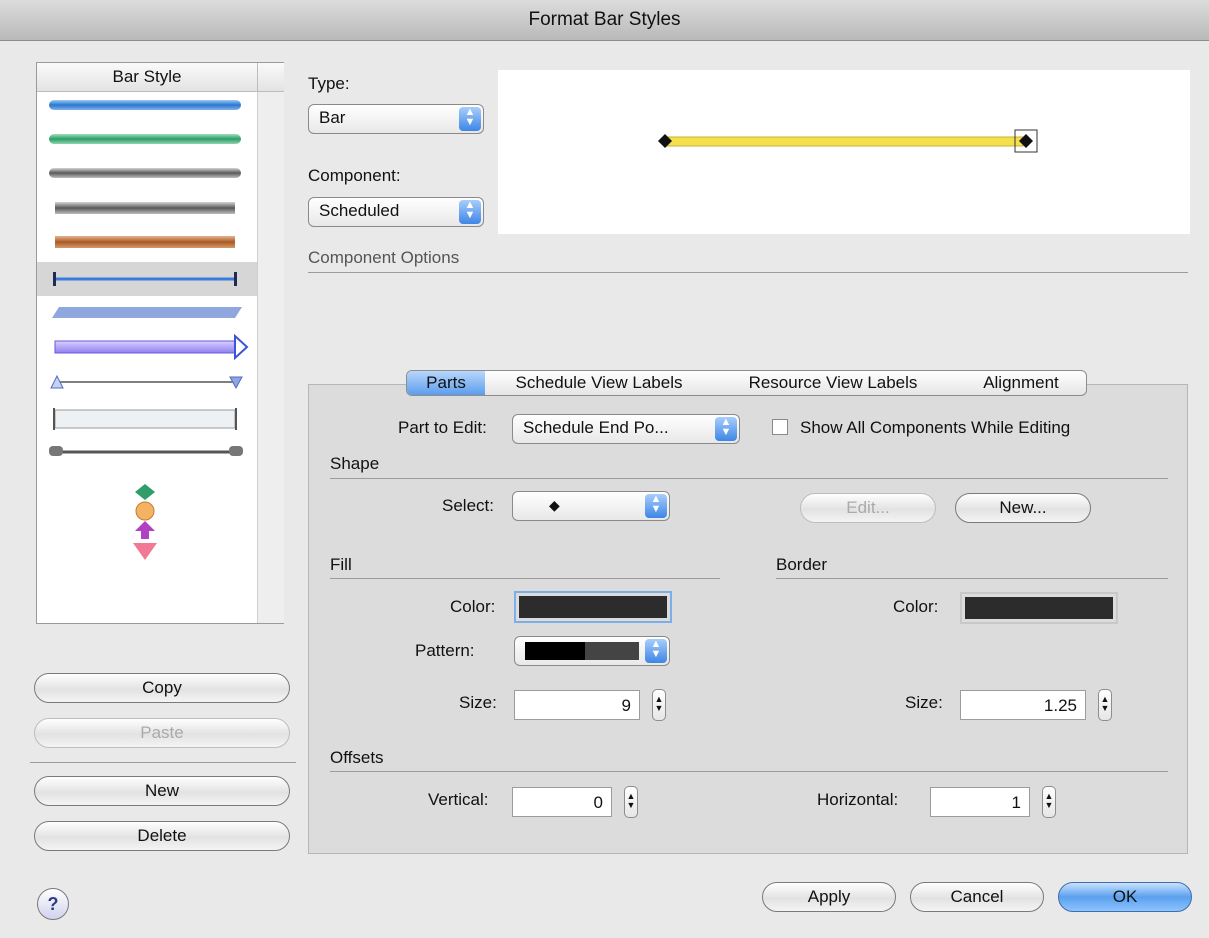 The width and height of the screenshot is (1209, 938). I want to click on pattern-preview-light, so click(612, 651).